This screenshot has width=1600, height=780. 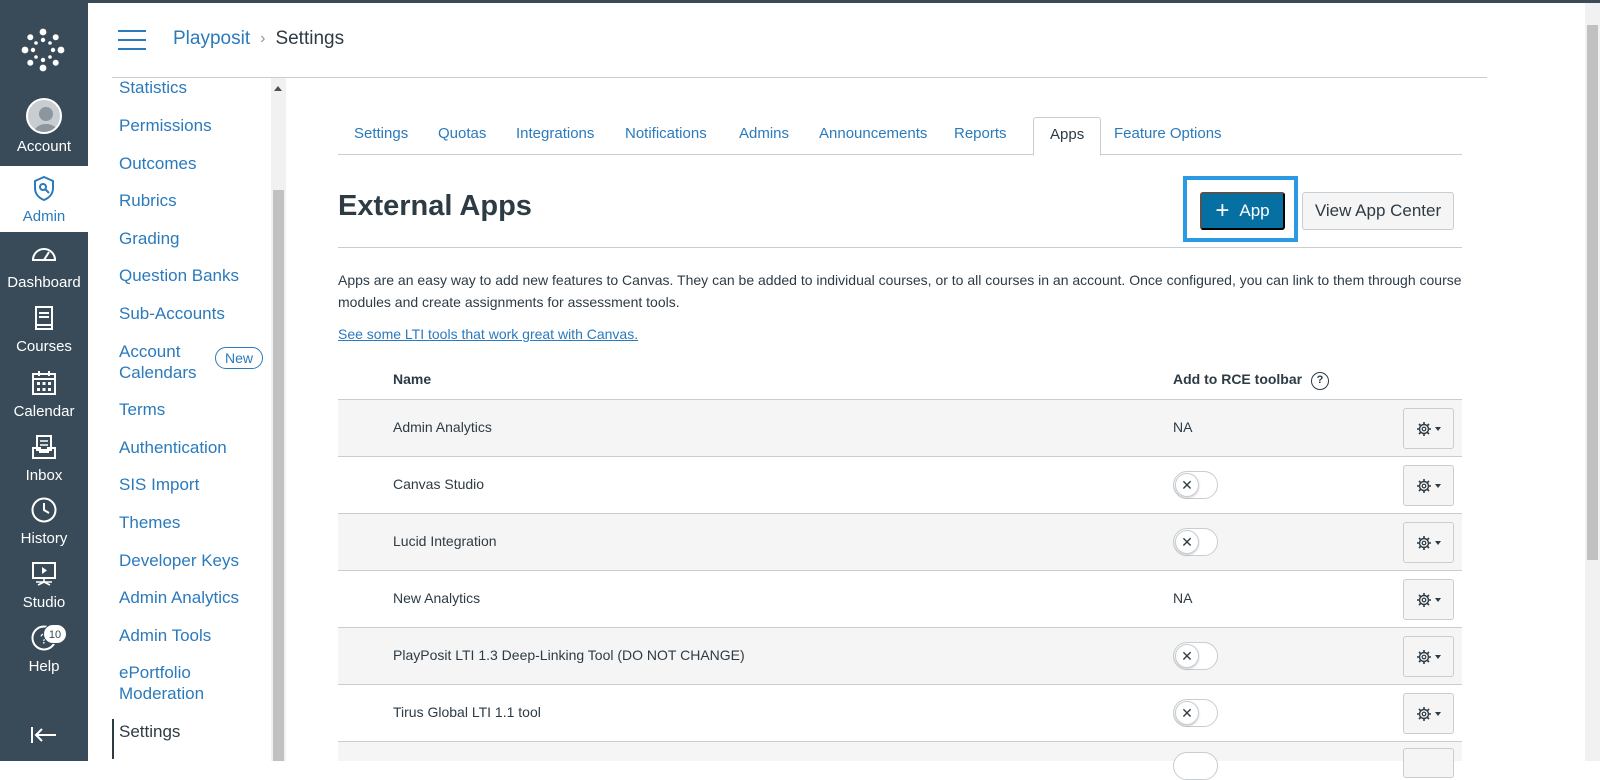 I want to click on tab-quotas: Quotas, so click(x=462, y=136).